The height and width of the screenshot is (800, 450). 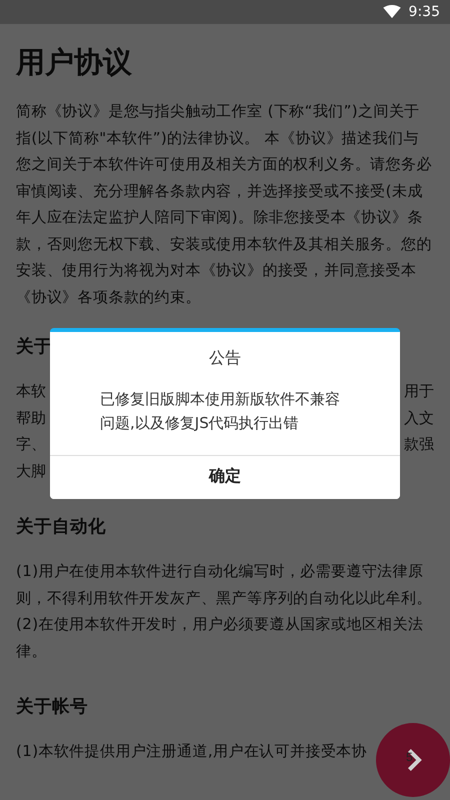 What do you see at coordinates (419, 418) in the screenshot?
I see `paragraph-fragment: 入文` at bounding box center [419, 418].